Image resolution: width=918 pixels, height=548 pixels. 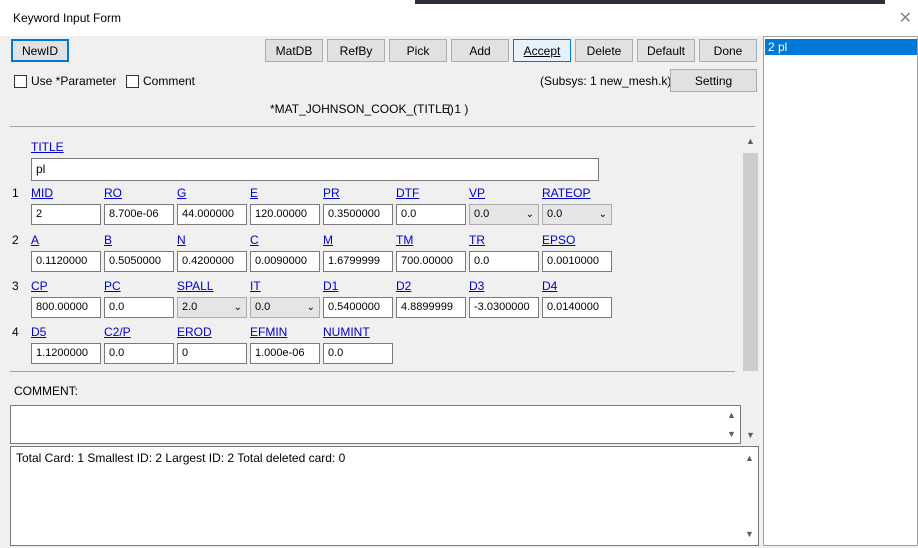 What do you see at coordinates (38, 332) in the screenshot?
I see `field-label-d5: D5` at bounding box center [38, 332].